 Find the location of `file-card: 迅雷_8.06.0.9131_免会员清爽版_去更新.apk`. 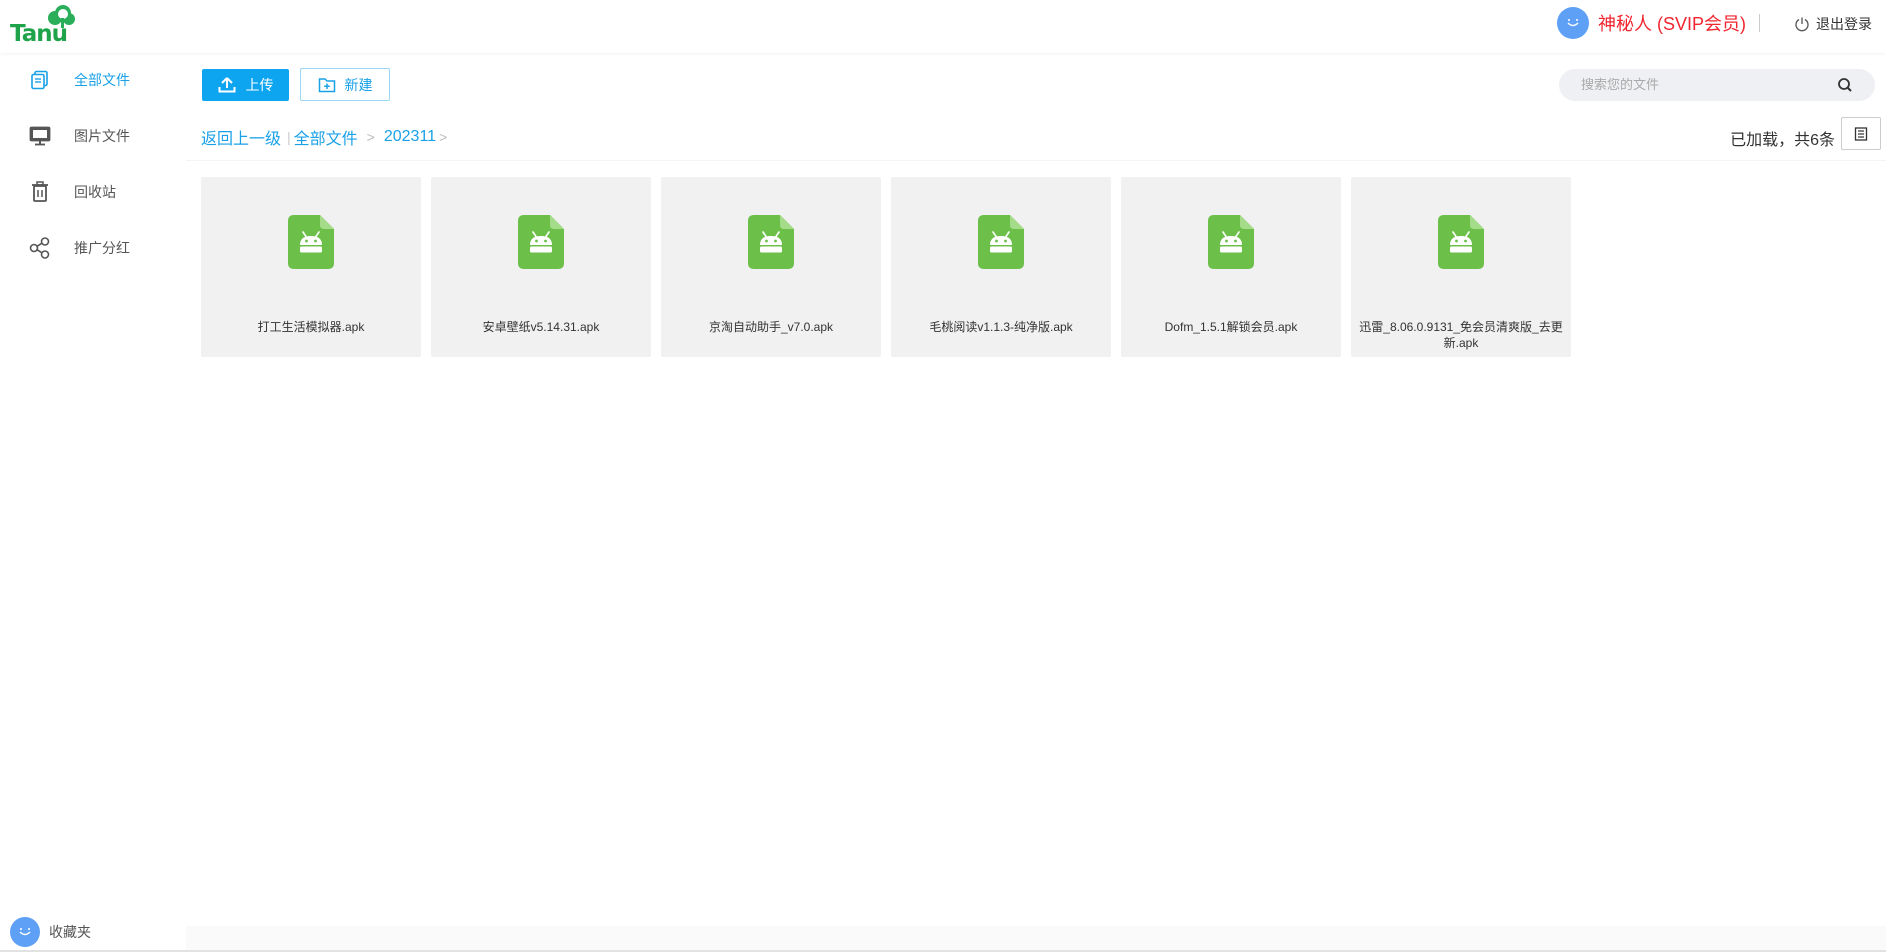

file-card: 迅雷_8.06.0.9131_免会员清爽版_去更新.apk is located at coordinates (1461, 267).